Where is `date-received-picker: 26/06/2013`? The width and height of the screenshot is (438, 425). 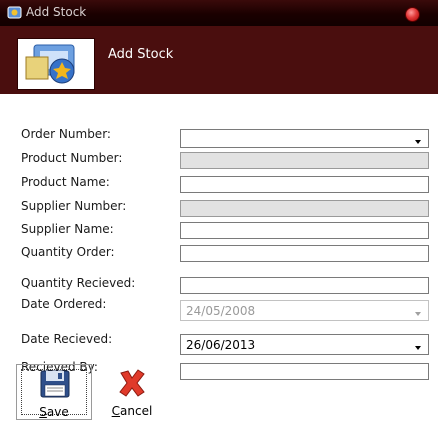
date-received-picker: 26/06/2013 is located at coordinates (304, 344).